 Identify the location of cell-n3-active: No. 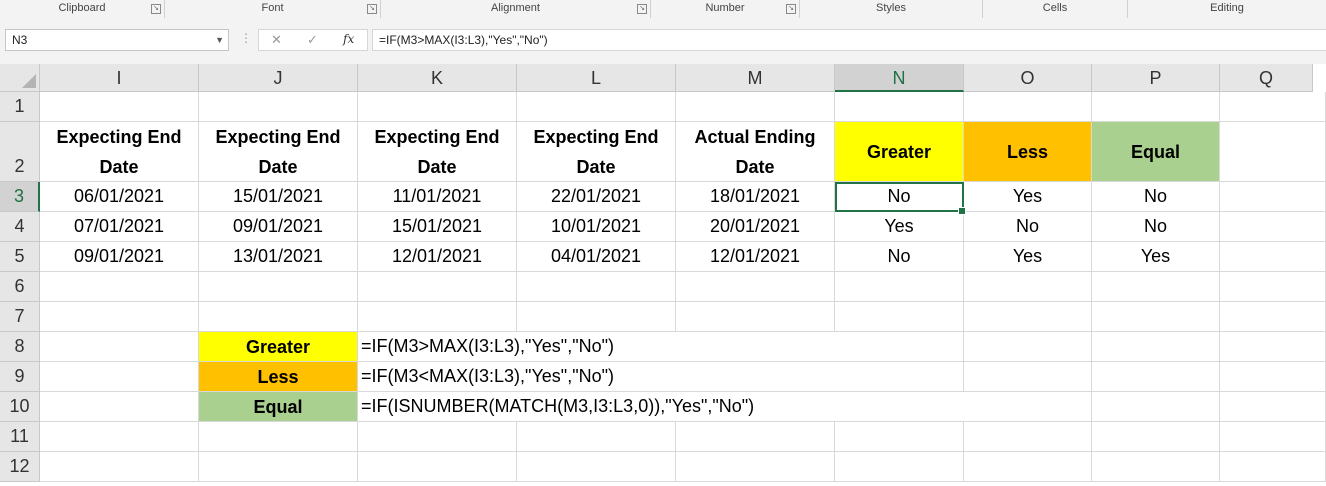
(899, 197).